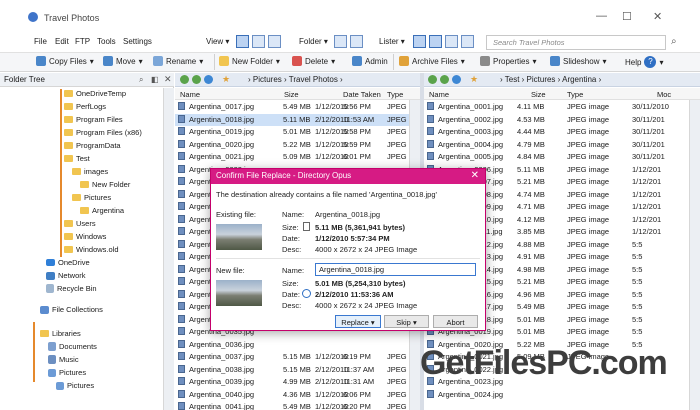 The width and height of the screenshot is (700, 410). Describe the element at coordinates (467, 41) in the screenshot. I see `layout-metadata-icon` at that location.